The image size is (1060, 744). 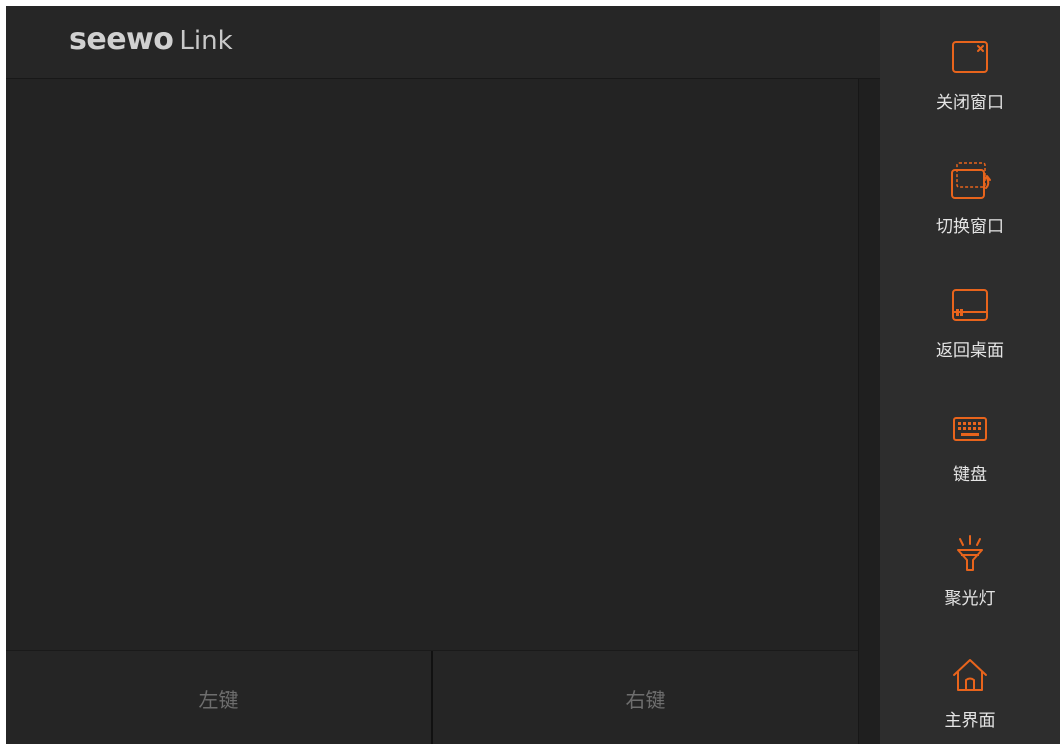 I want to click on mouse-button-row: 左键 右键, so click(x=432, y=697).